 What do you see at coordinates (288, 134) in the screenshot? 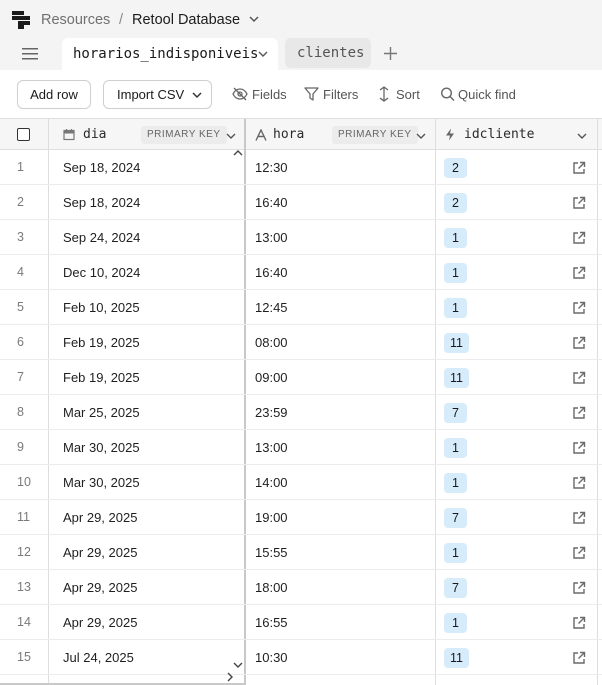
I see `column-header-hora: hora` at bounding box center [288, 134].